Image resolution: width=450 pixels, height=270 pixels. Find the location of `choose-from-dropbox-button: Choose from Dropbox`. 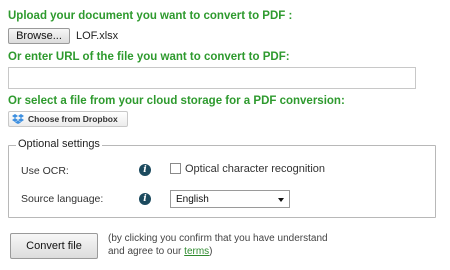

choose-from-dropbox-button: Choose from Dropbox is located at coordinates (68, 119).